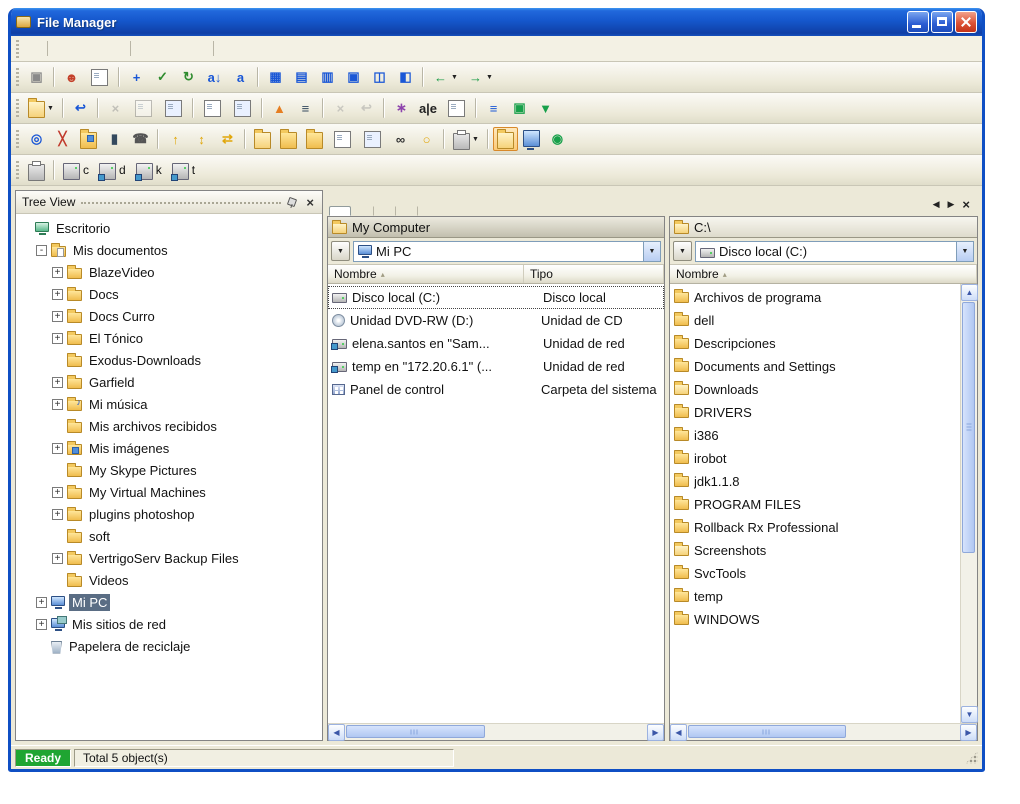 This screenshot has height=804, width=1020. Describe the element at coordinates (169, 360) in the screenshot. I see `tree-item: Exodus-Downloads` at that location.